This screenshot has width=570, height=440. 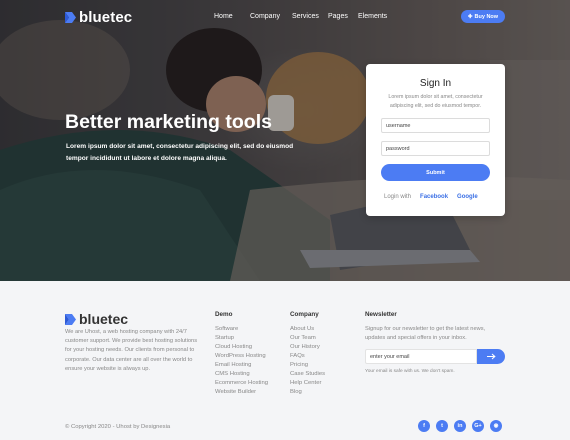 What do you see at coordinates (104, 319) in the screenshot?
I see `footer-brand-name: bluetec` at bounding box center [104, 319].